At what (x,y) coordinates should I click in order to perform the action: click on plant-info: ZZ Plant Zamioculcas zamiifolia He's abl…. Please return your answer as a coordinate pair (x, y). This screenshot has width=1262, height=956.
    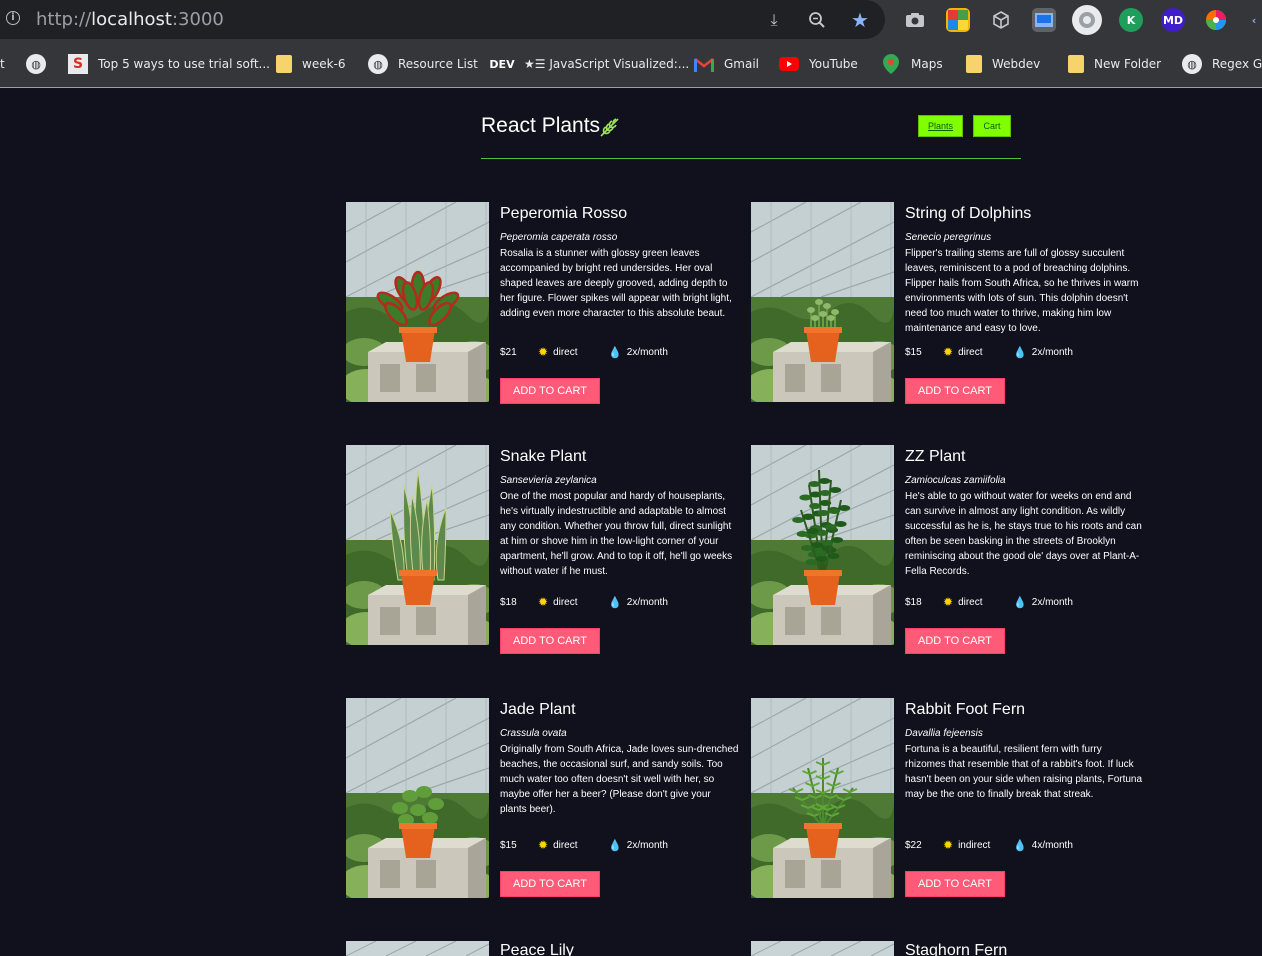
    Looking at the image, I should click on (1025, 549).